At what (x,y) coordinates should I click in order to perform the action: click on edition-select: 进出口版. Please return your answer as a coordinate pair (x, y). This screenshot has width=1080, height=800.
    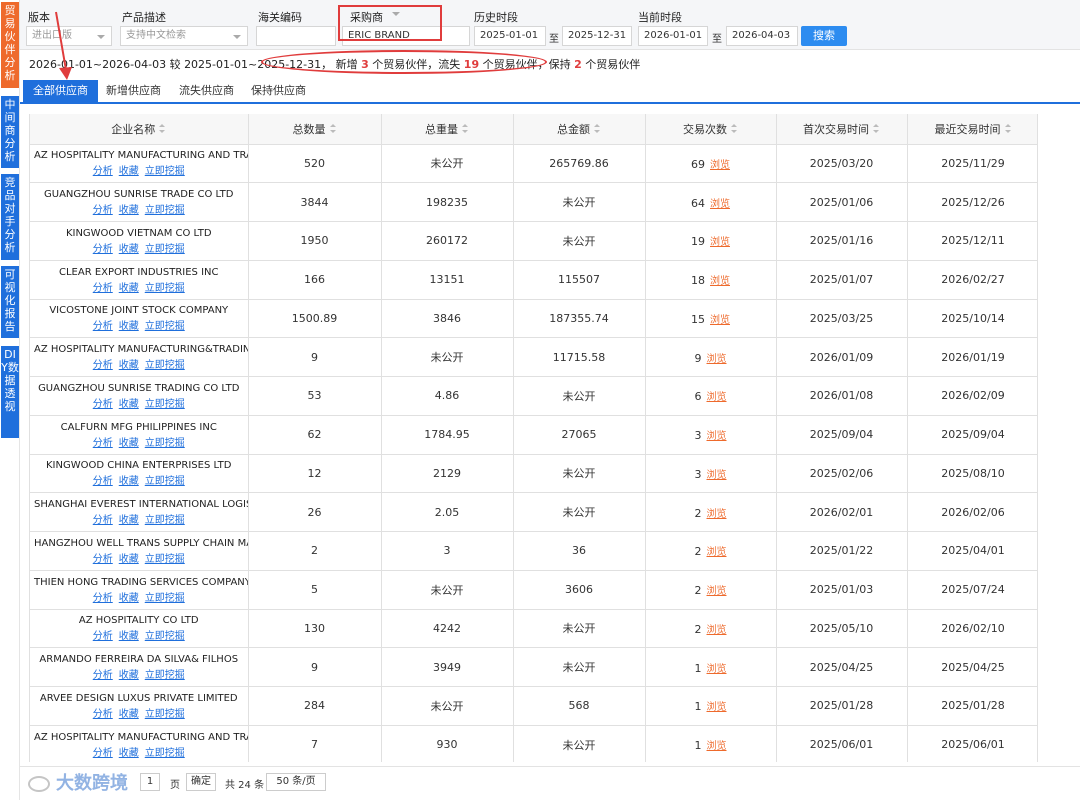
    Looking at the image, I should click on (69, 36).